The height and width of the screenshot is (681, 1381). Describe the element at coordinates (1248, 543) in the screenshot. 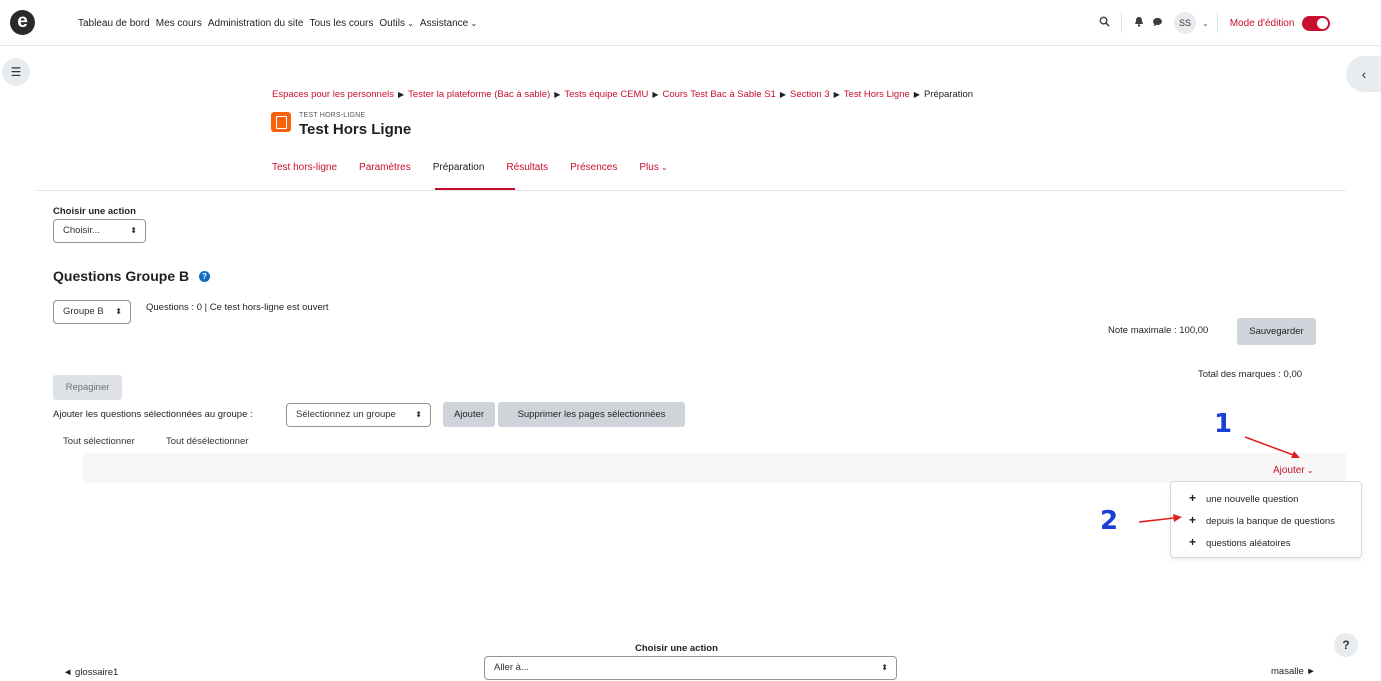

I see `menu-item-label: questions aléatoires` at that location.